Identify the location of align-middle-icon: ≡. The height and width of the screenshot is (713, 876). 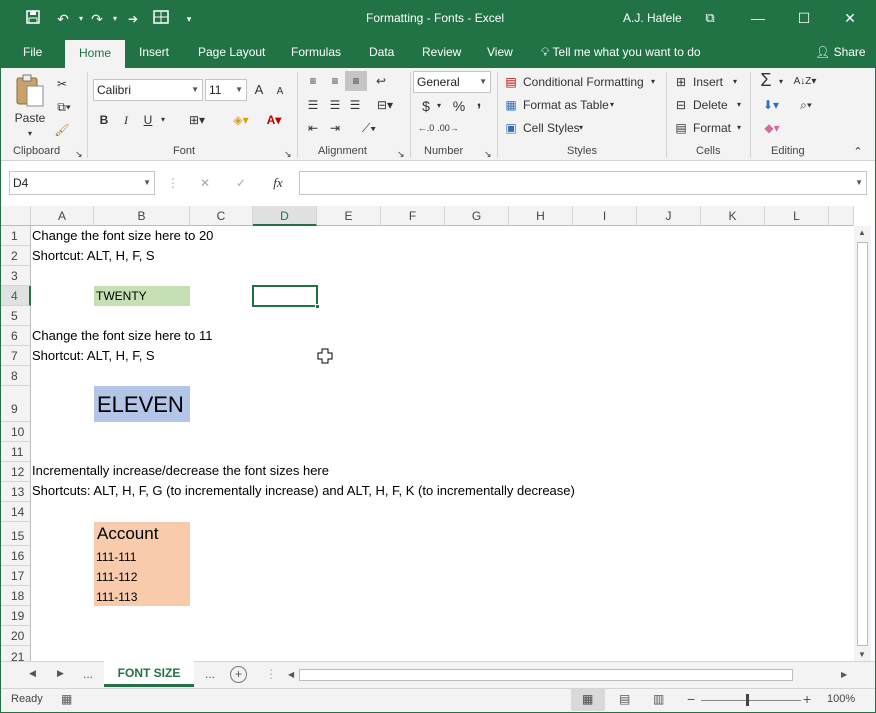
(335, 81).